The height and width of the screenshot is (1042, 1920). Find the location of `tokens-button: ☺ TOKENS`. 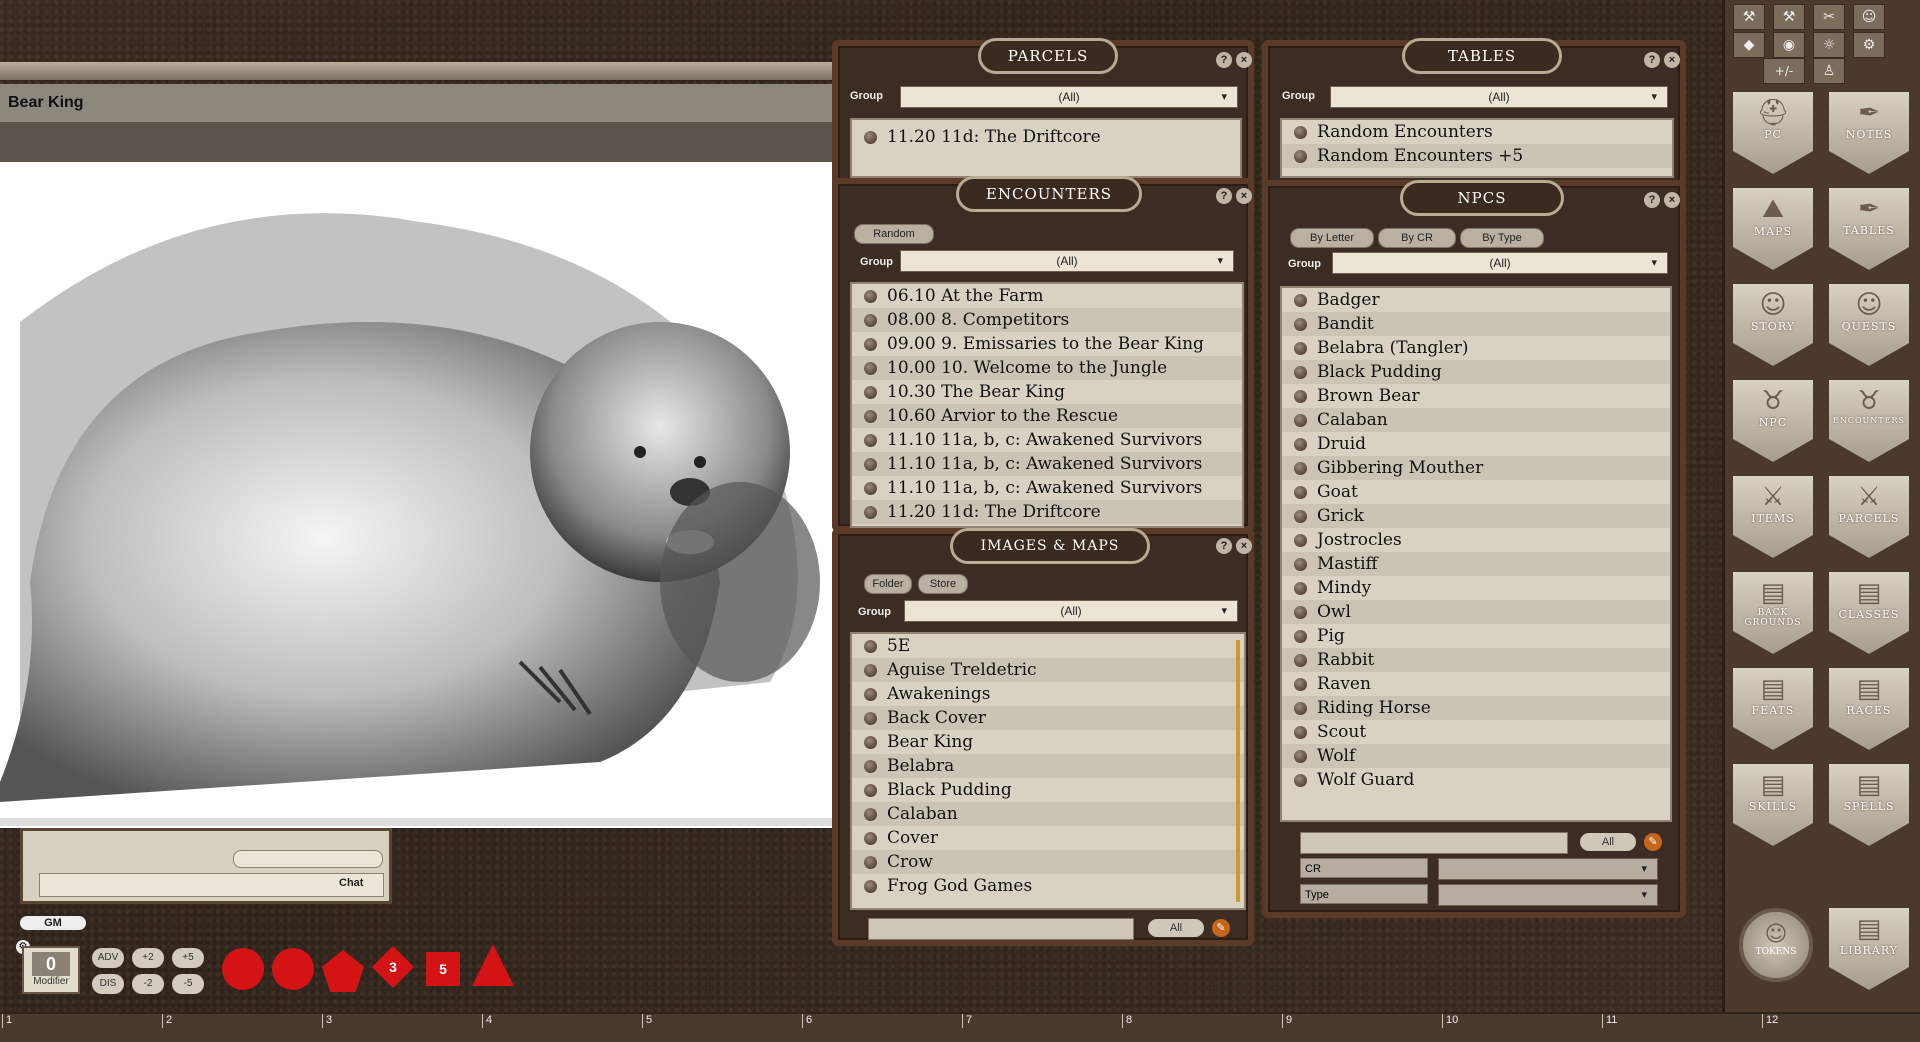

tokens-button: ☺ TOKENS is located at coordinates (1776, 945).